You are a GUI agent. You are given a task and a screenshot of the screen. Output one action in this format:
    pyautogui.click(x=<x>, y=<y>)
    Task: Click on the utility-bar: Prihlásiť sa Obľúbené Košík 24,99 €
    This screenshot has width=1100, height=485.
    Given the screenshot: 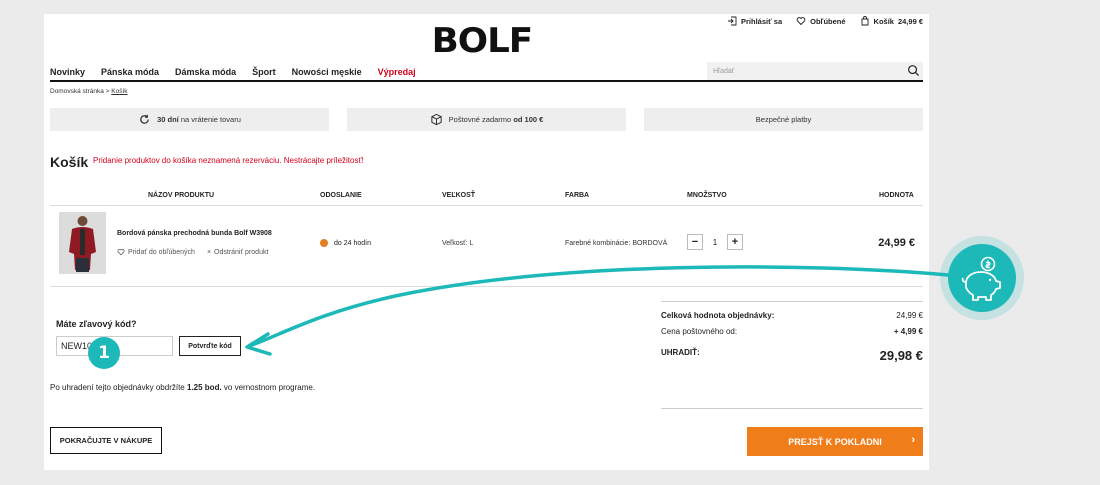 What is the action you would take?
    pyautogui.click(x=825, y=21)
    